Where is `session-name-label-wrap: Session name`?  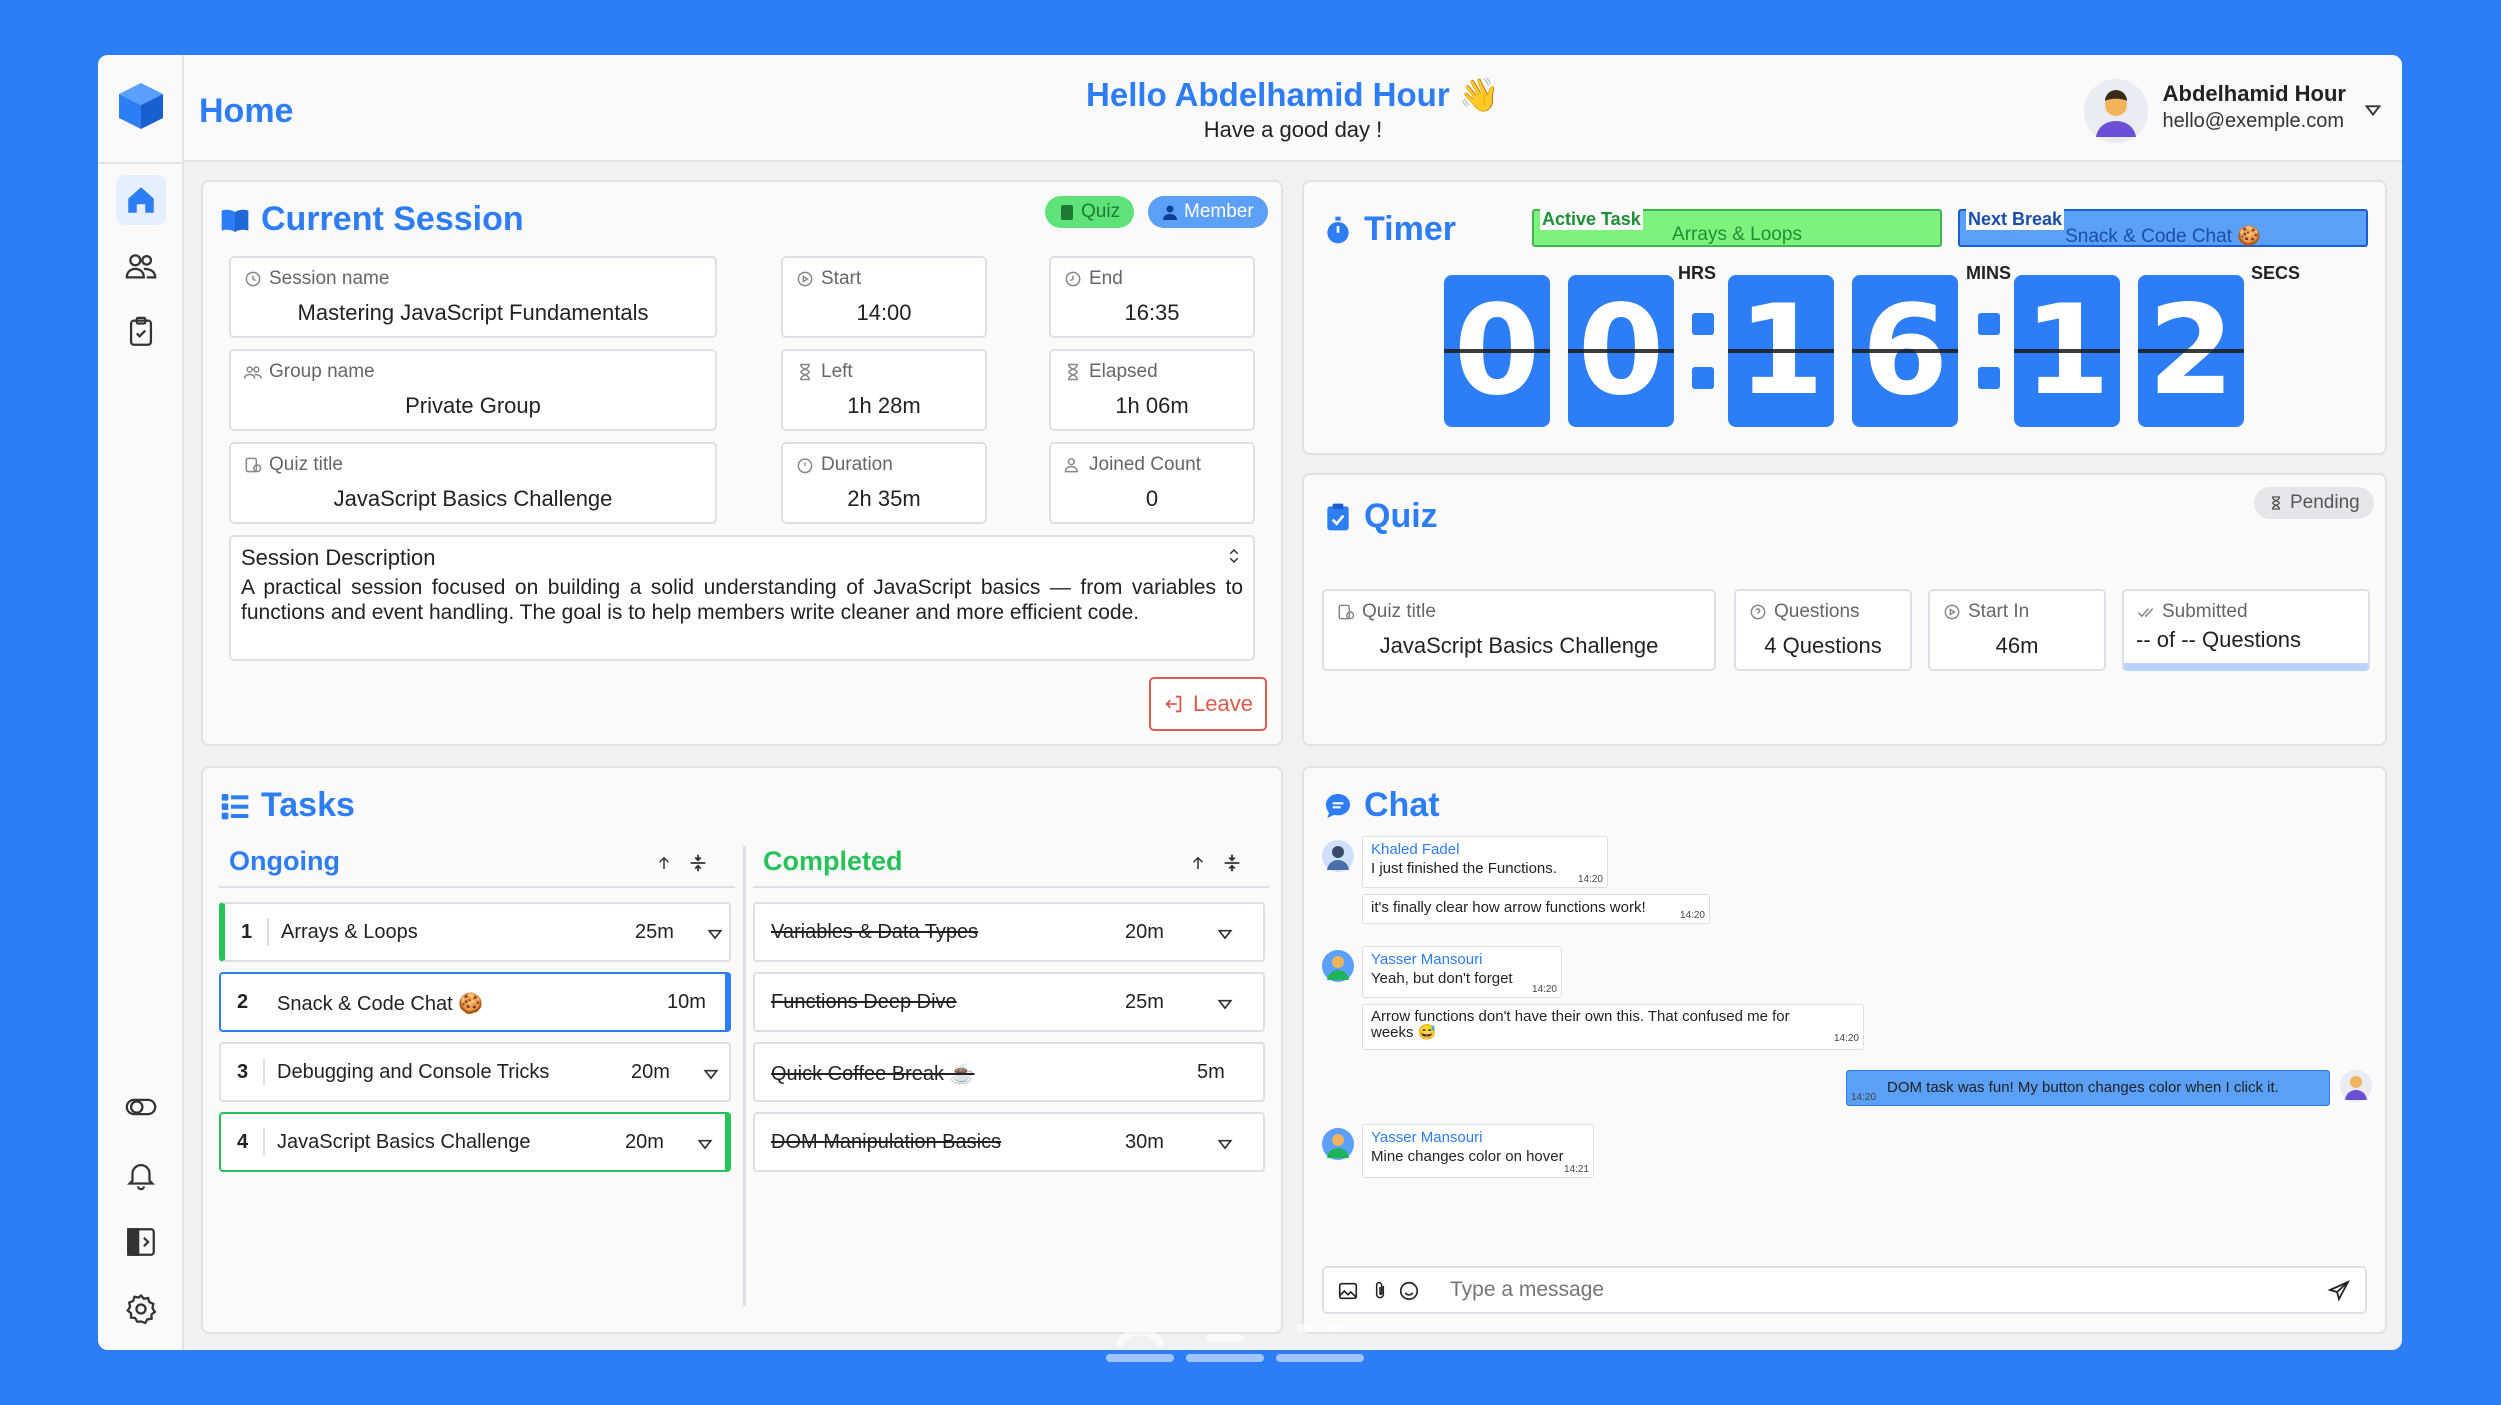 session-name-label-wrap: Session name is located at coordinates (316, 279).